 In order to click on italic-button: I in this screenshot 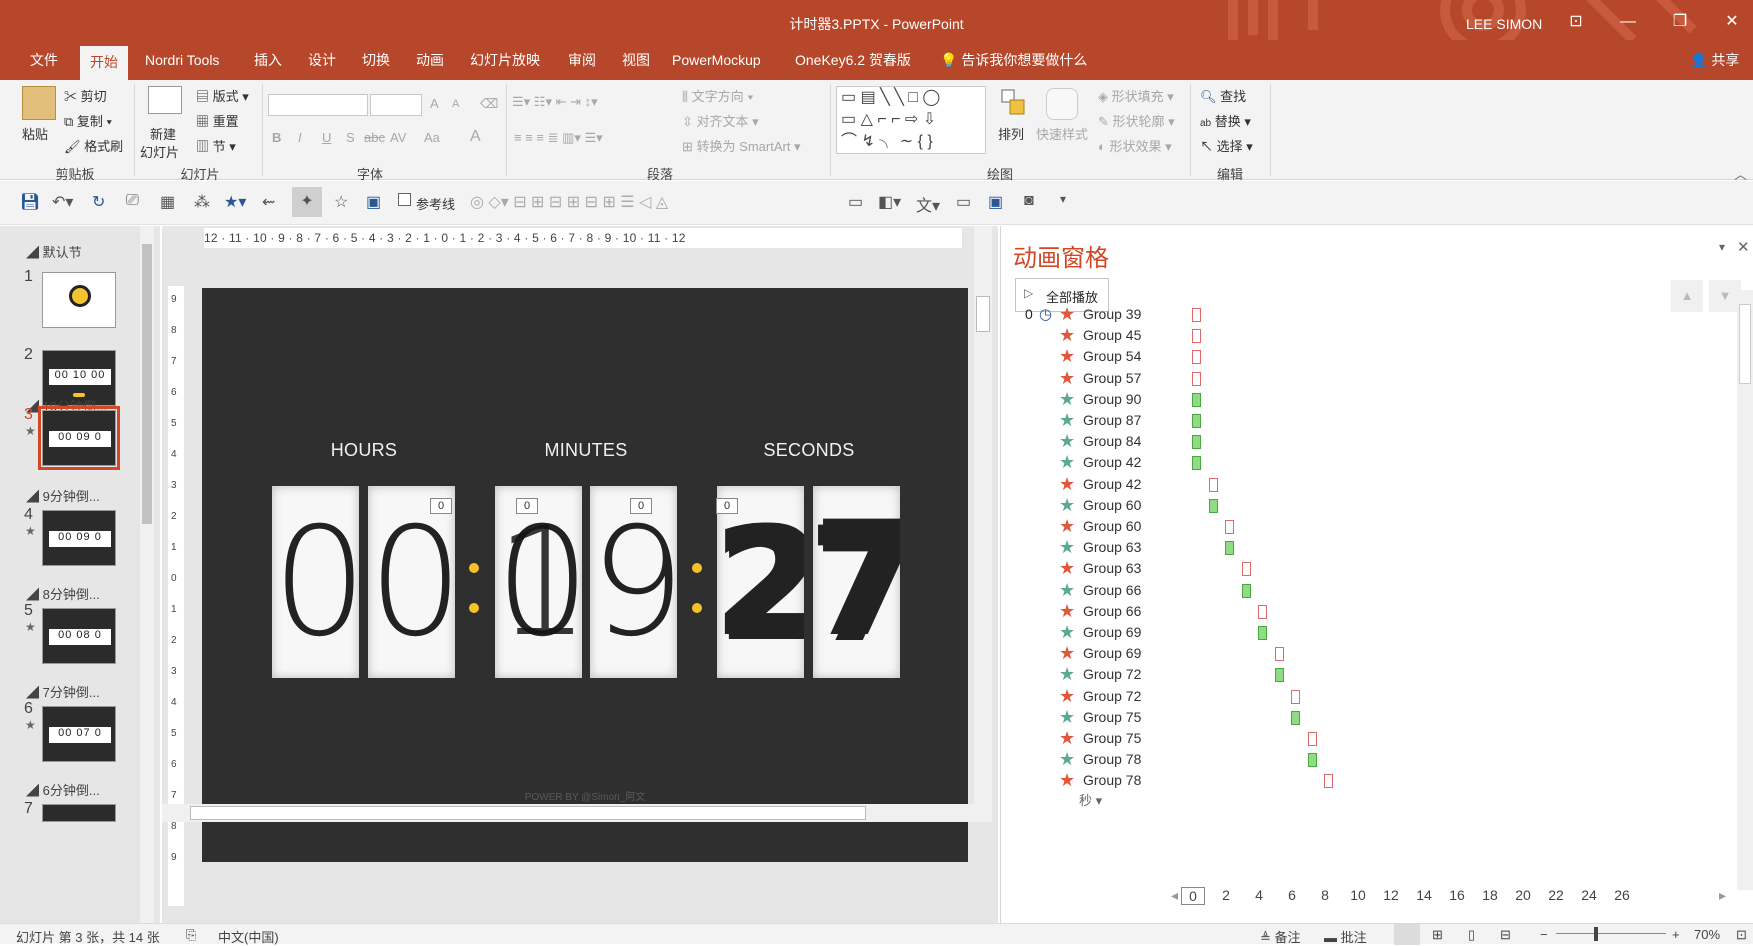, I will do `click(300, 137)`.